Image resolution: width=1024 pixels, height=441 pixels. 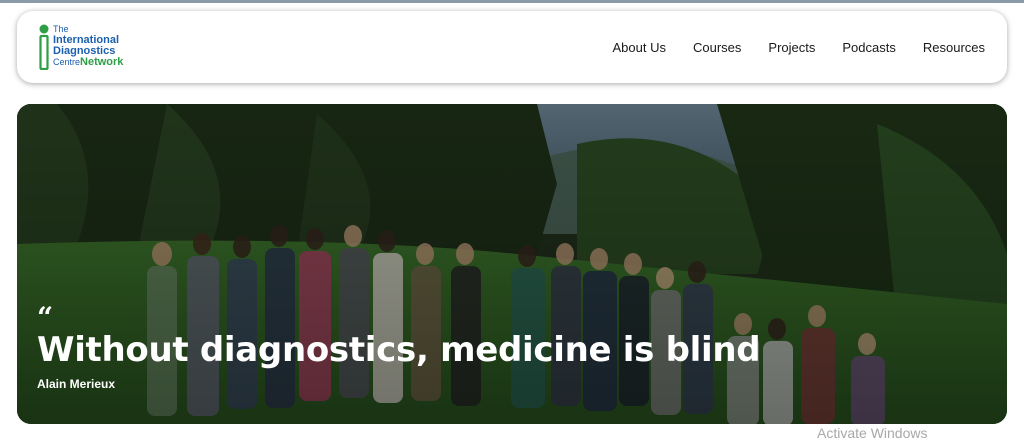 I want to click on nav-courses: Courses, so click(x=717, y=47).